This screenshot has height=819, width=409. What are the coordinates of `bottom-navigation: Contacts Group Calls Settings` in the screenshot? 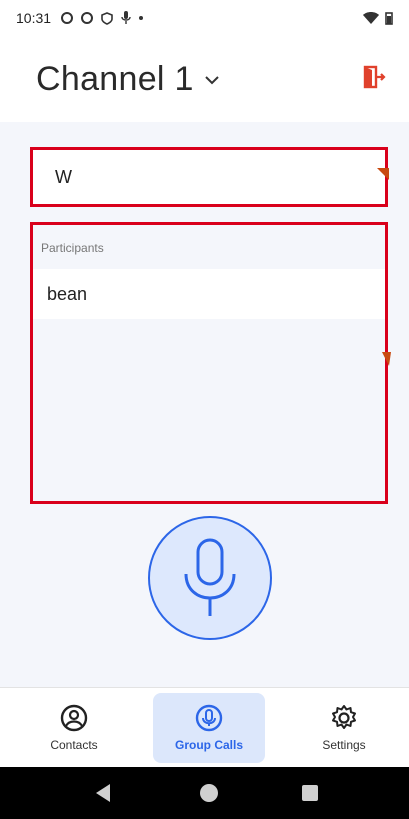 It's located at (204, 727).